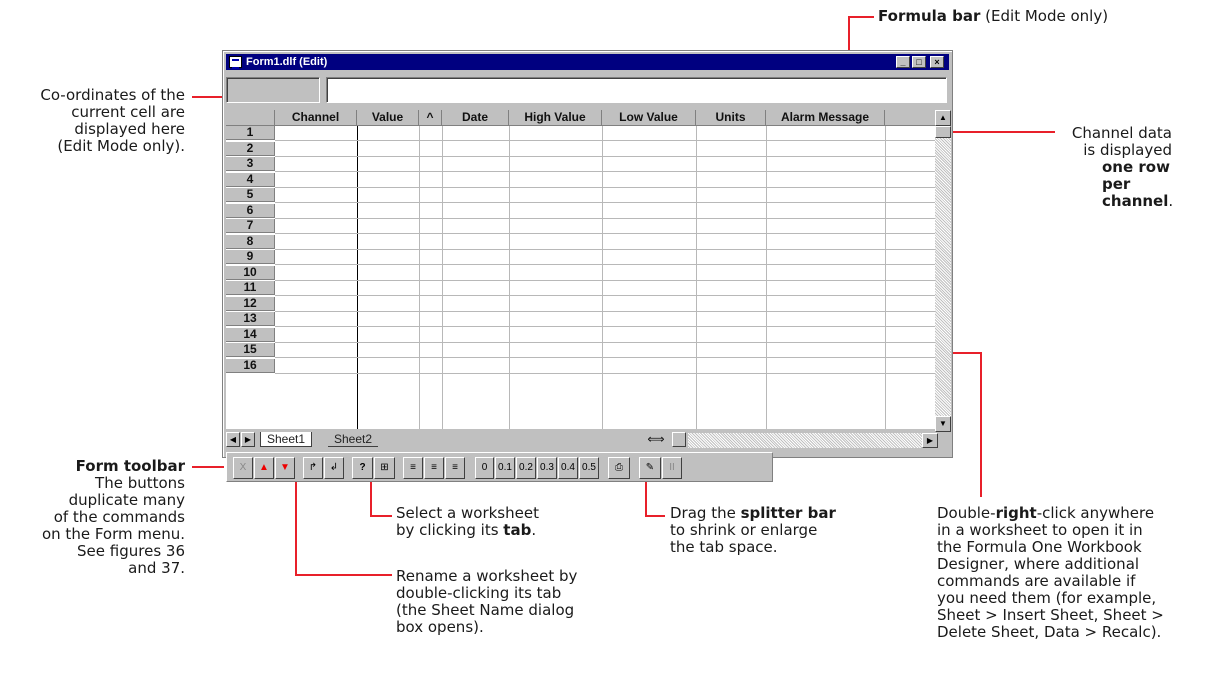  What do you see at coordinates (937, 62) in the screenshot?
I see `close-button: ×` at bounding box center [937, 62].